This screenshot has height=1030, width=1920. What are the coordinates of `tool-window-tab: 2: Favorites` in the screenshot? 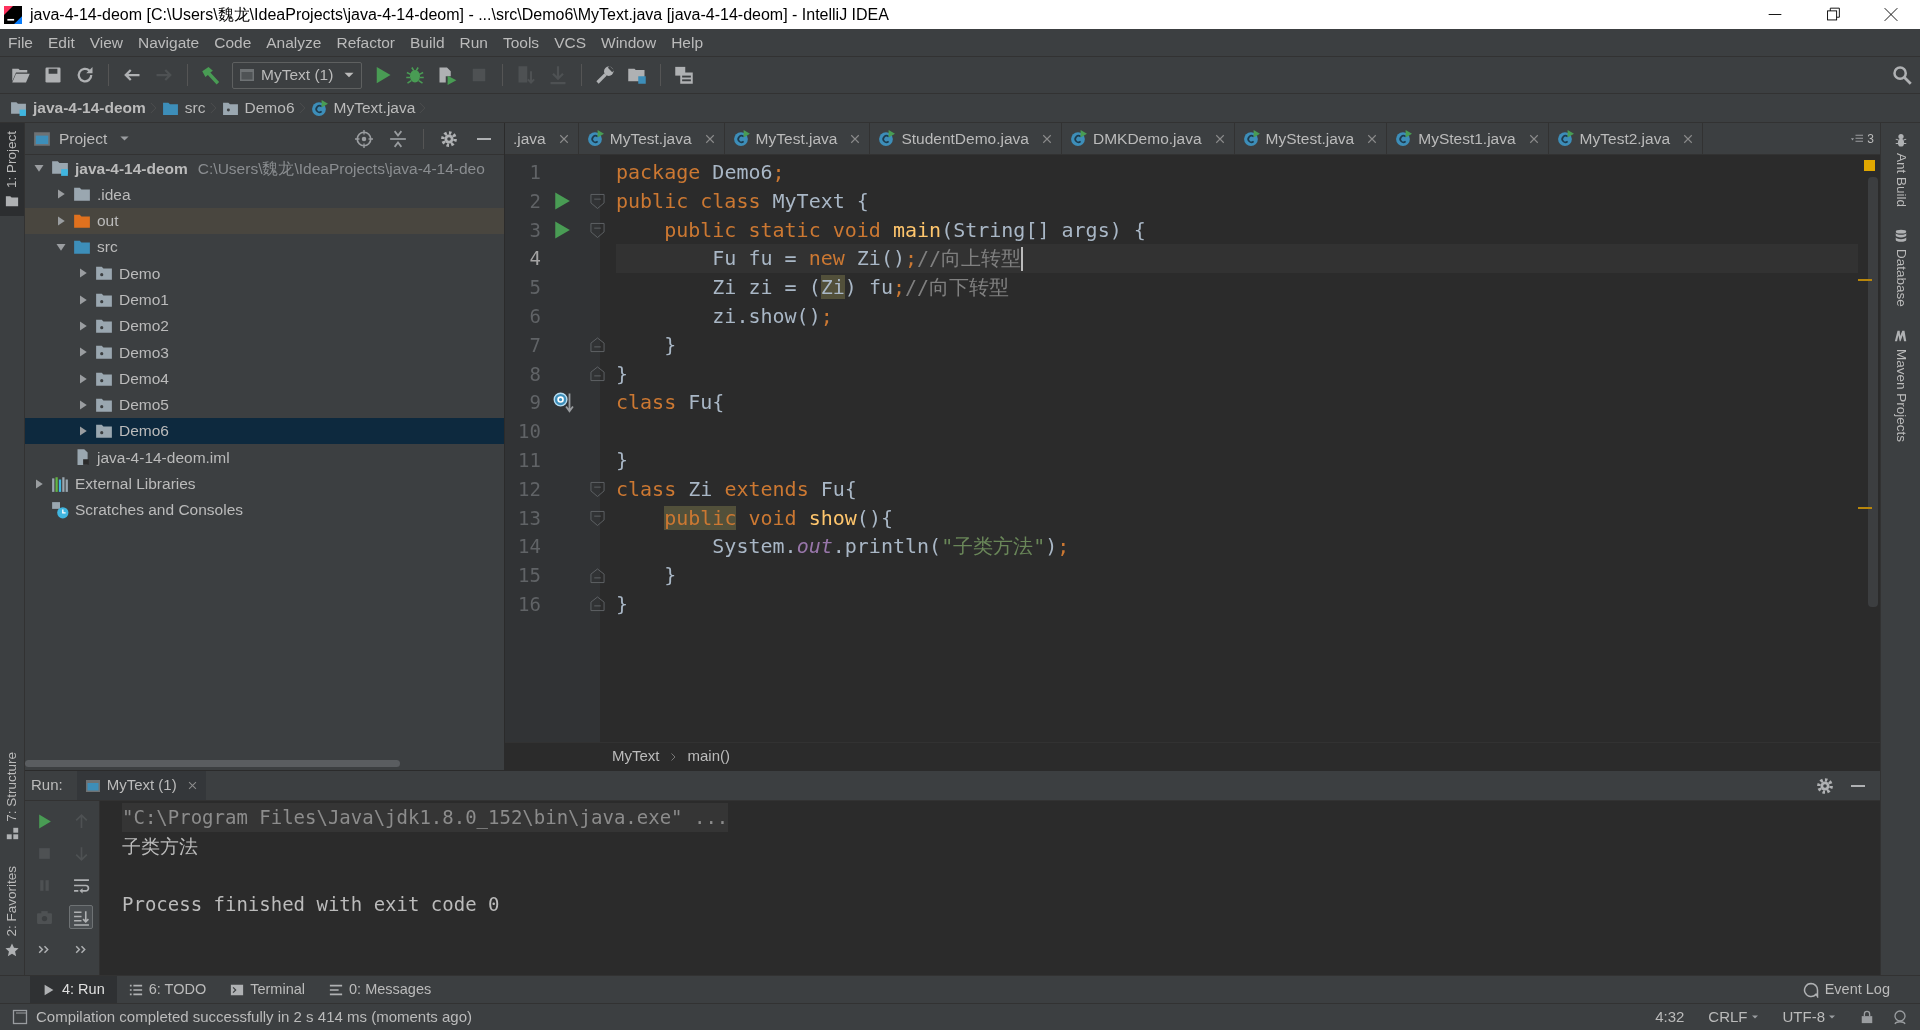 It's located at (12, 911).